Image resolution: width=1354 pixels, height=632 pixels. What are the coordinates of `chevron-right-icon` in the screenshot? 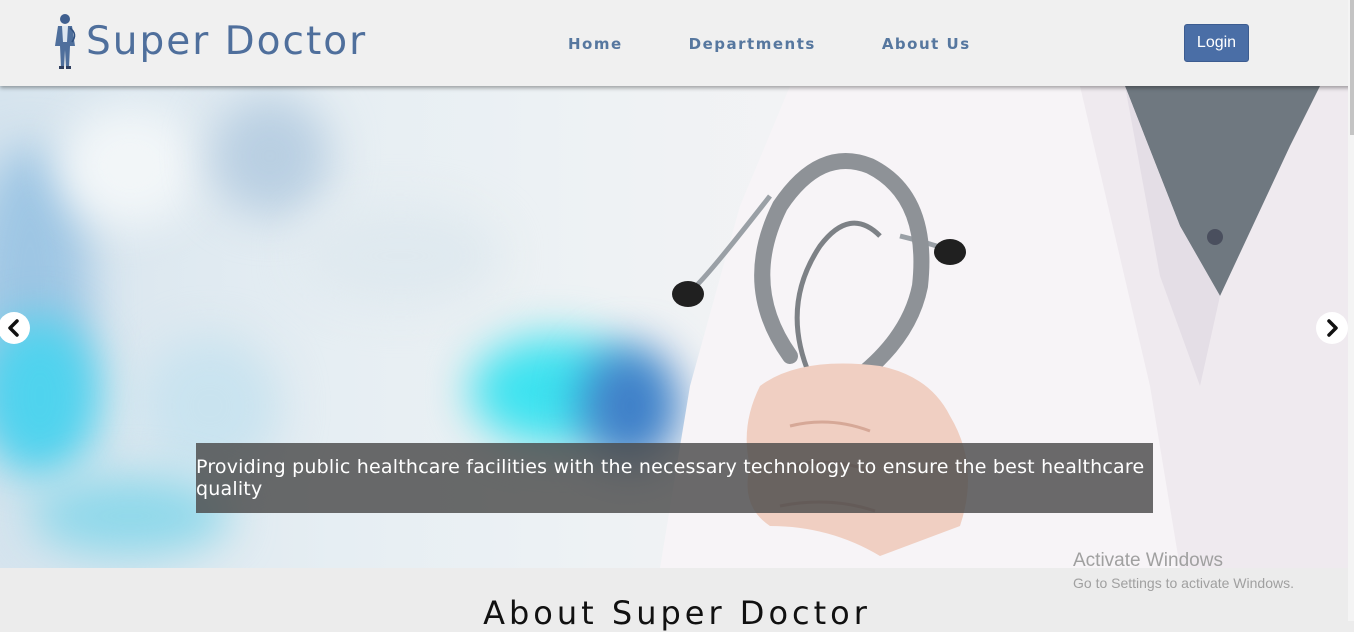 It's located at (1332, 328).